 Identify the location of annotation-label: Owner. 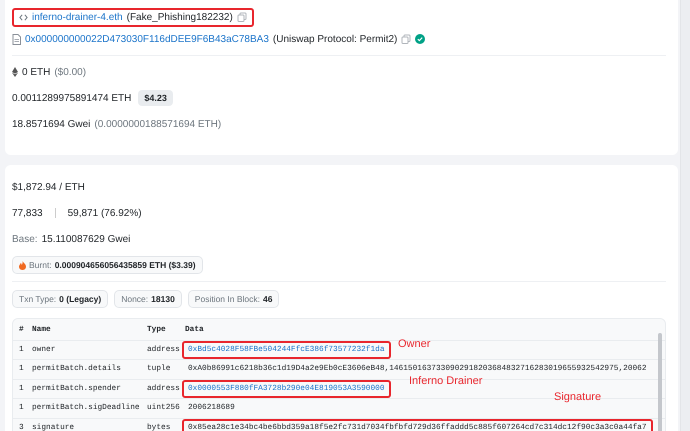
(414, 344).